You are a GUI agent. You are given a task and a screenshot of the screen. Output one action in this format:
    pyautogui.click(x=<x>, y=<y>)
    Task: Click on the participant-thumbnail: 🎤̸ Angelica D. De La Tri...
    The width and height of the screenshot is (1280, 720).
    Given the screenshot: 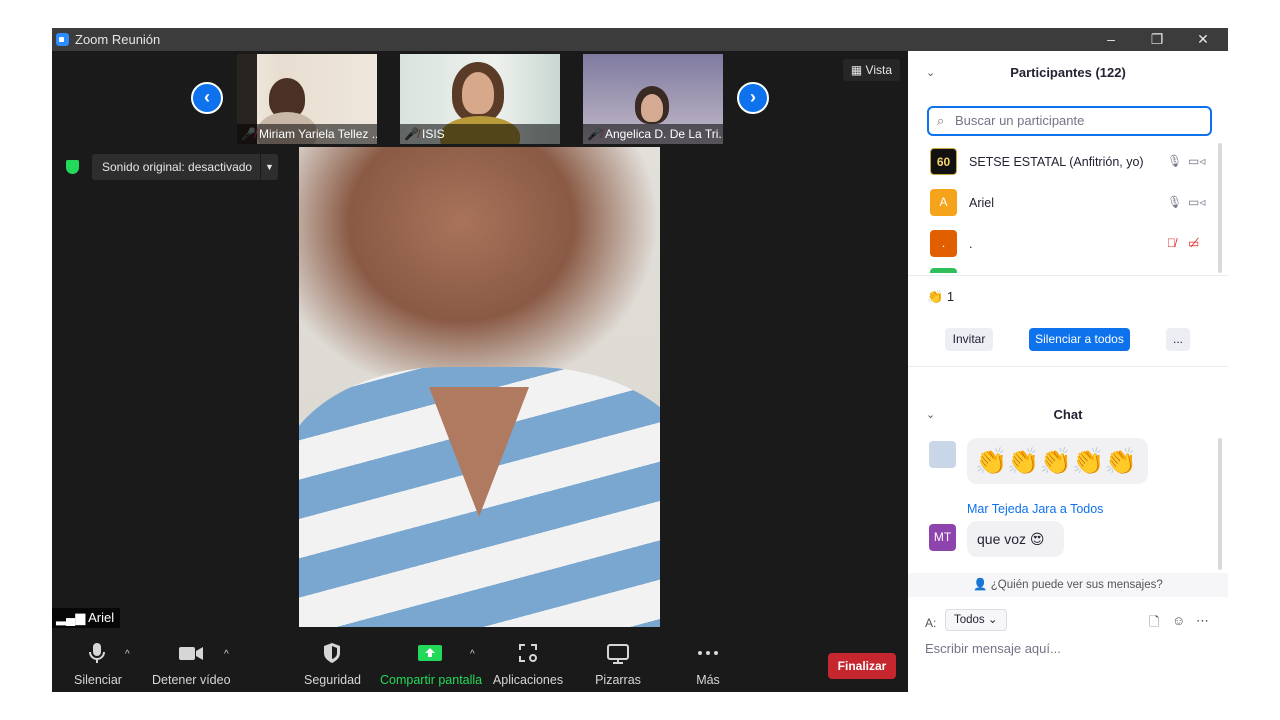 What is the action you would take?
    pyautogui.click(x=653, y=99)
    